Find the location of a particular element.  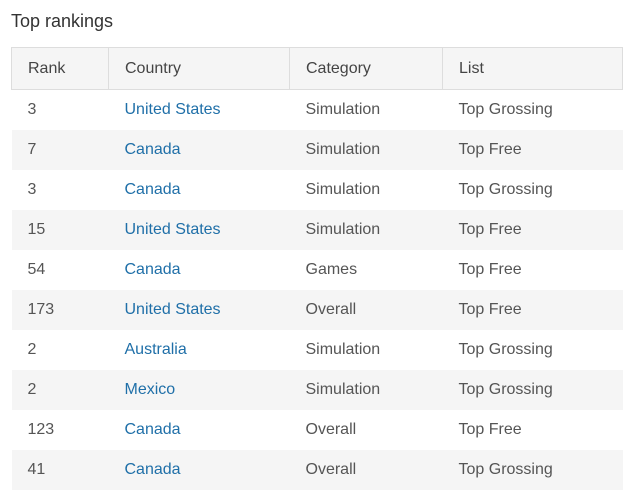

table-row: 2 Australia Simulation Top Grossing is located at coordinates (317, 349).